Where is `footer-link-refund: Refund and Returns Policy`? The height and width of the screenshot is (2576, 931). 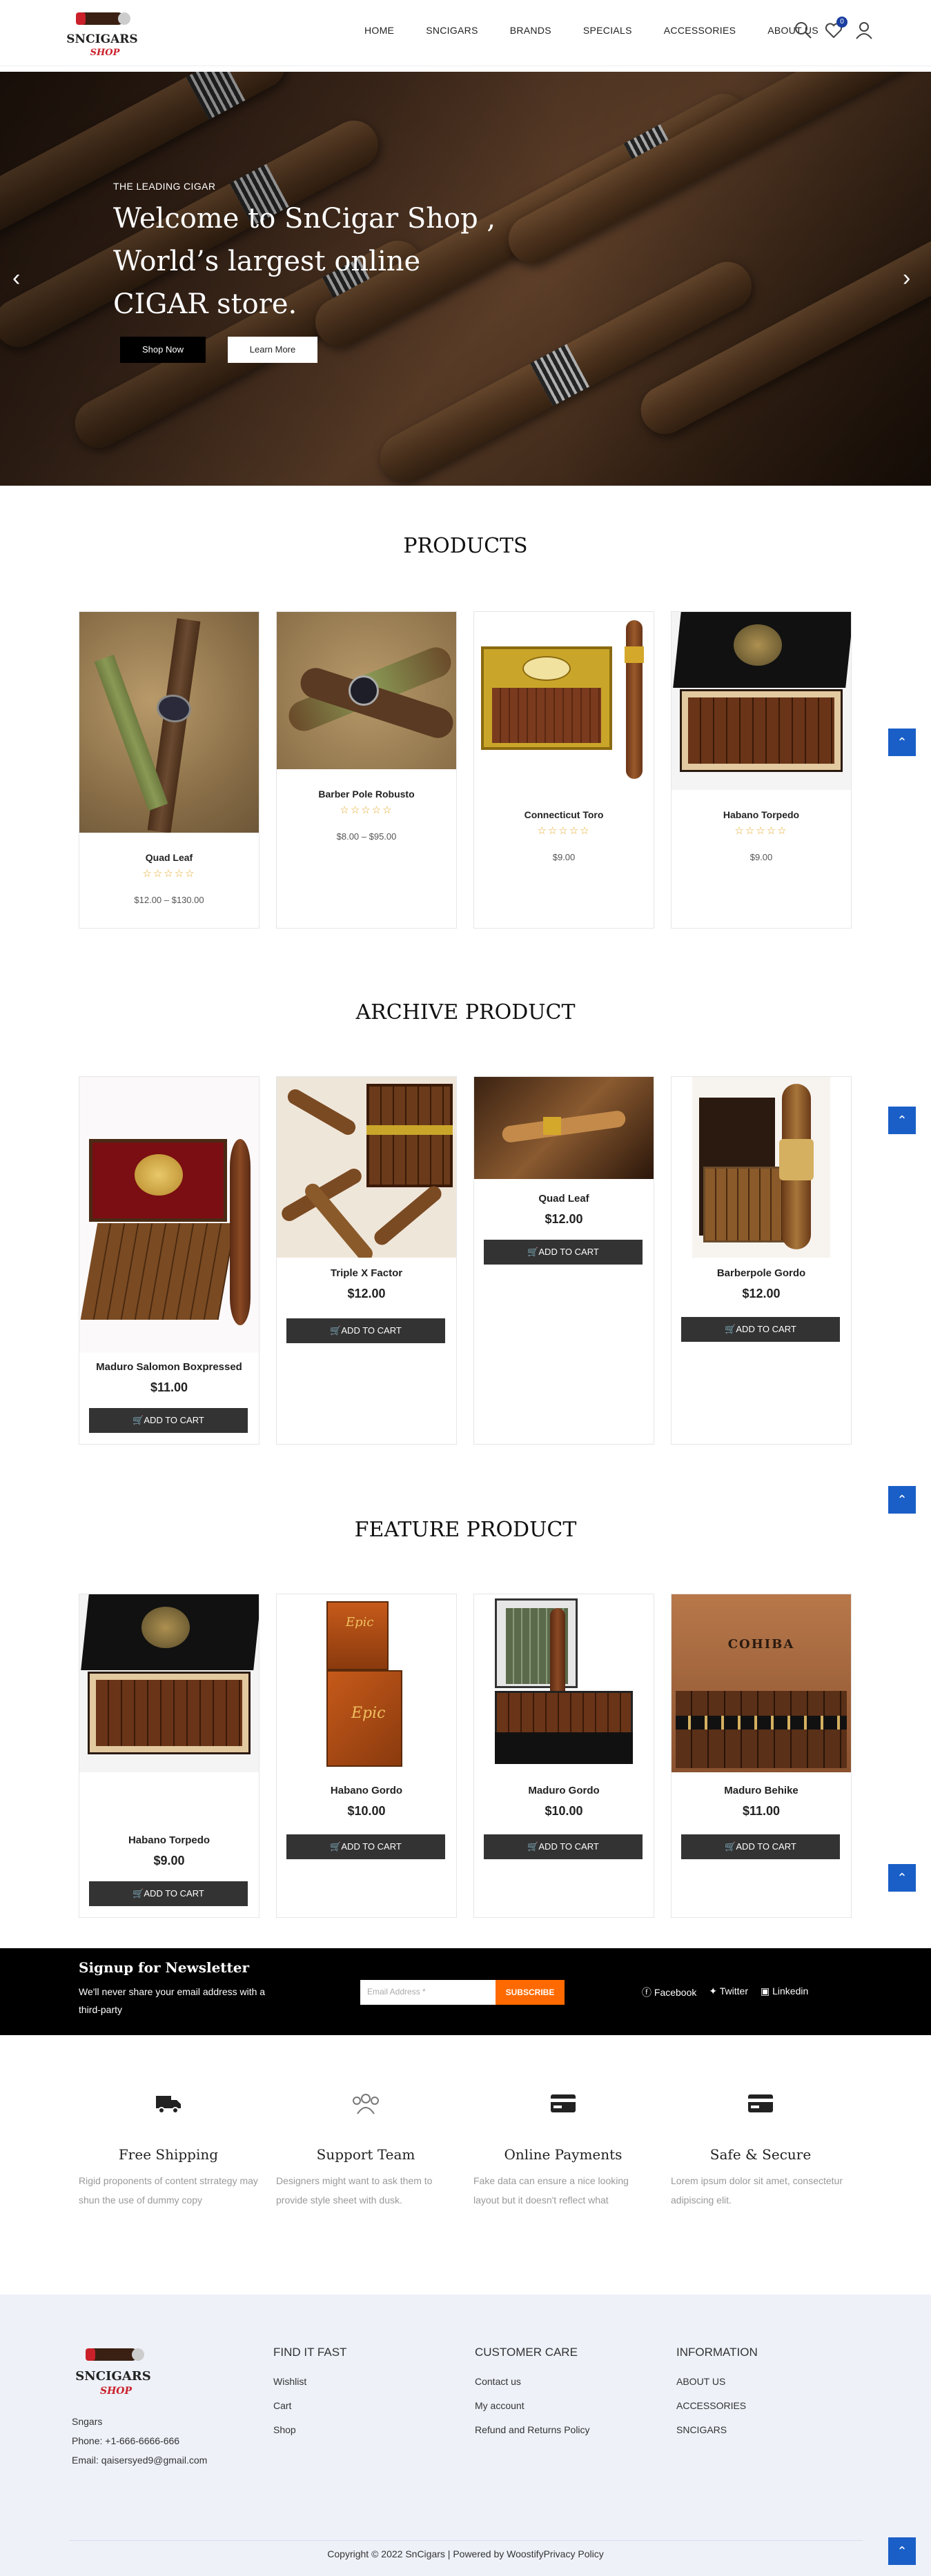
footer-link-refund: Refund and Returns Policy is located at coordinates (532, 2429).